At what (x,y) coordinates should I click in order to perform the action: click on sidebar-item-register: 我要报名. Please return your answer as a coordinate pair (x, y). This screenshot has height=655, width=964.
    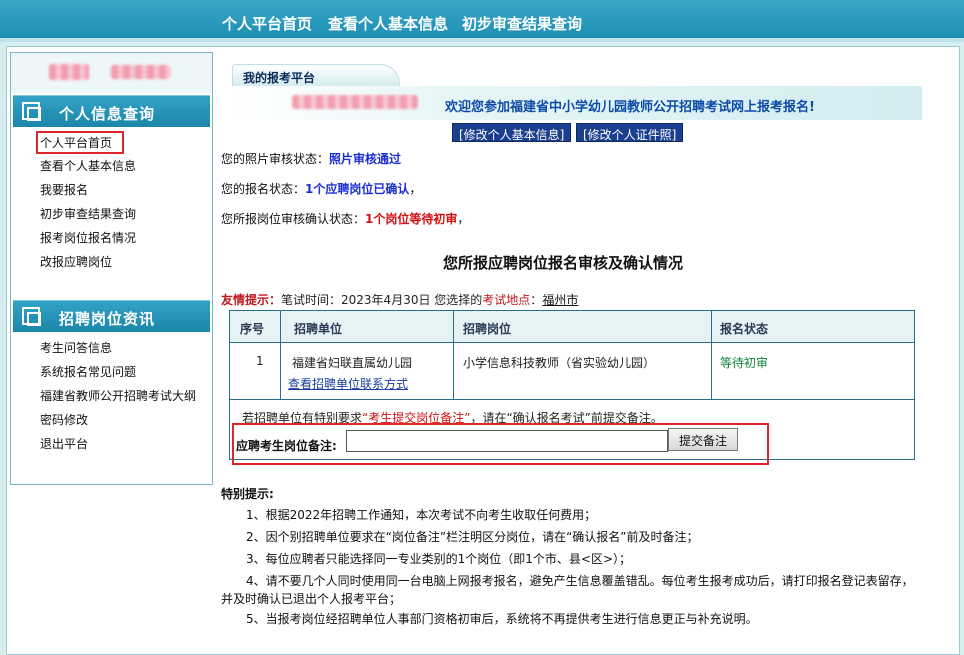
    Looking at the image, I should click on (64, 189).